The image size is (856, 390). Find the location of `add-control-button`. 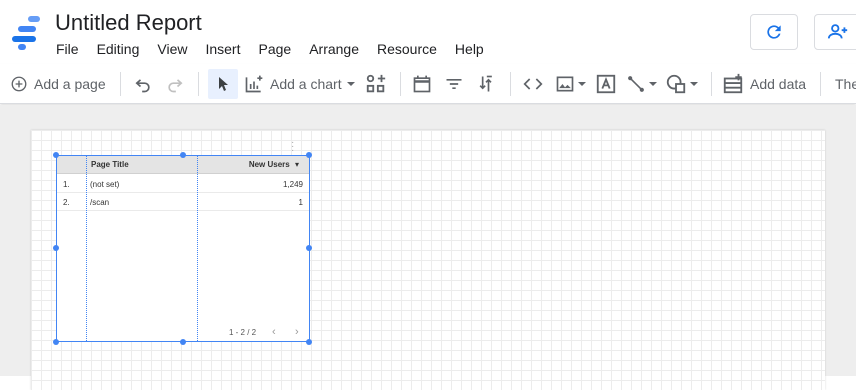

add-control-button is located at coordinates (376, 84).